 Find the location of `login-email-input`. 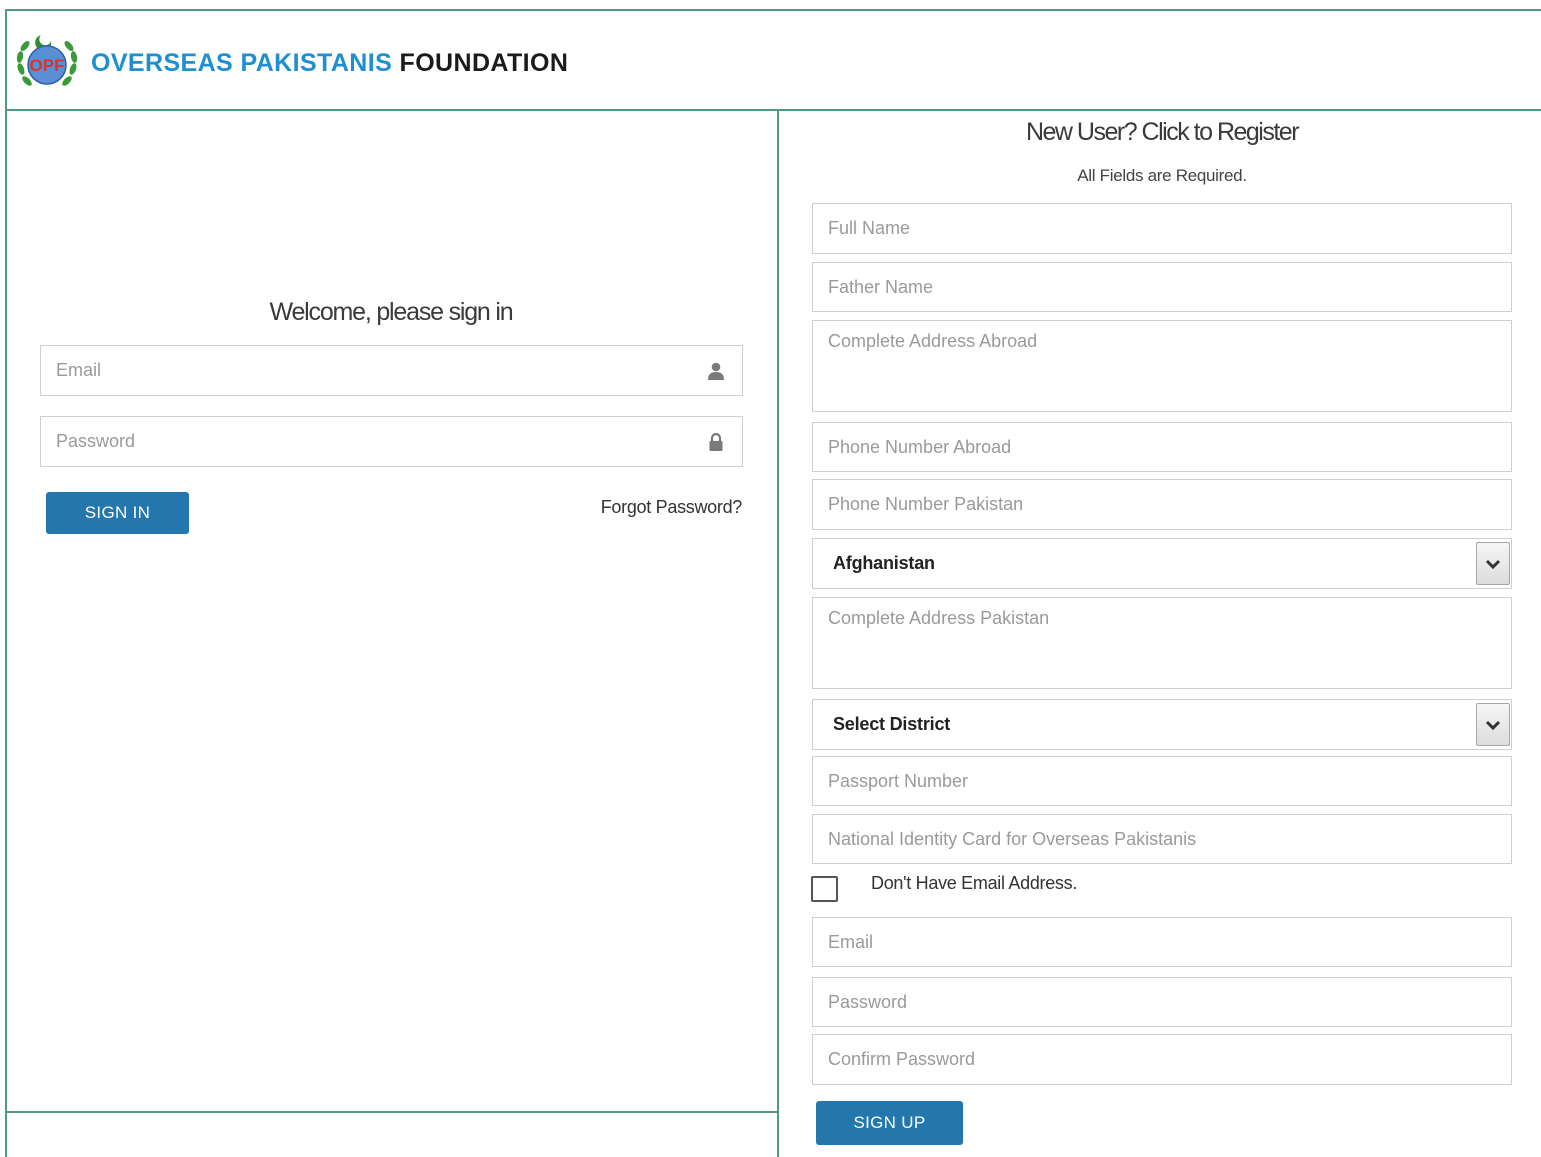

login-email-input is located at coordinates (391, 370).